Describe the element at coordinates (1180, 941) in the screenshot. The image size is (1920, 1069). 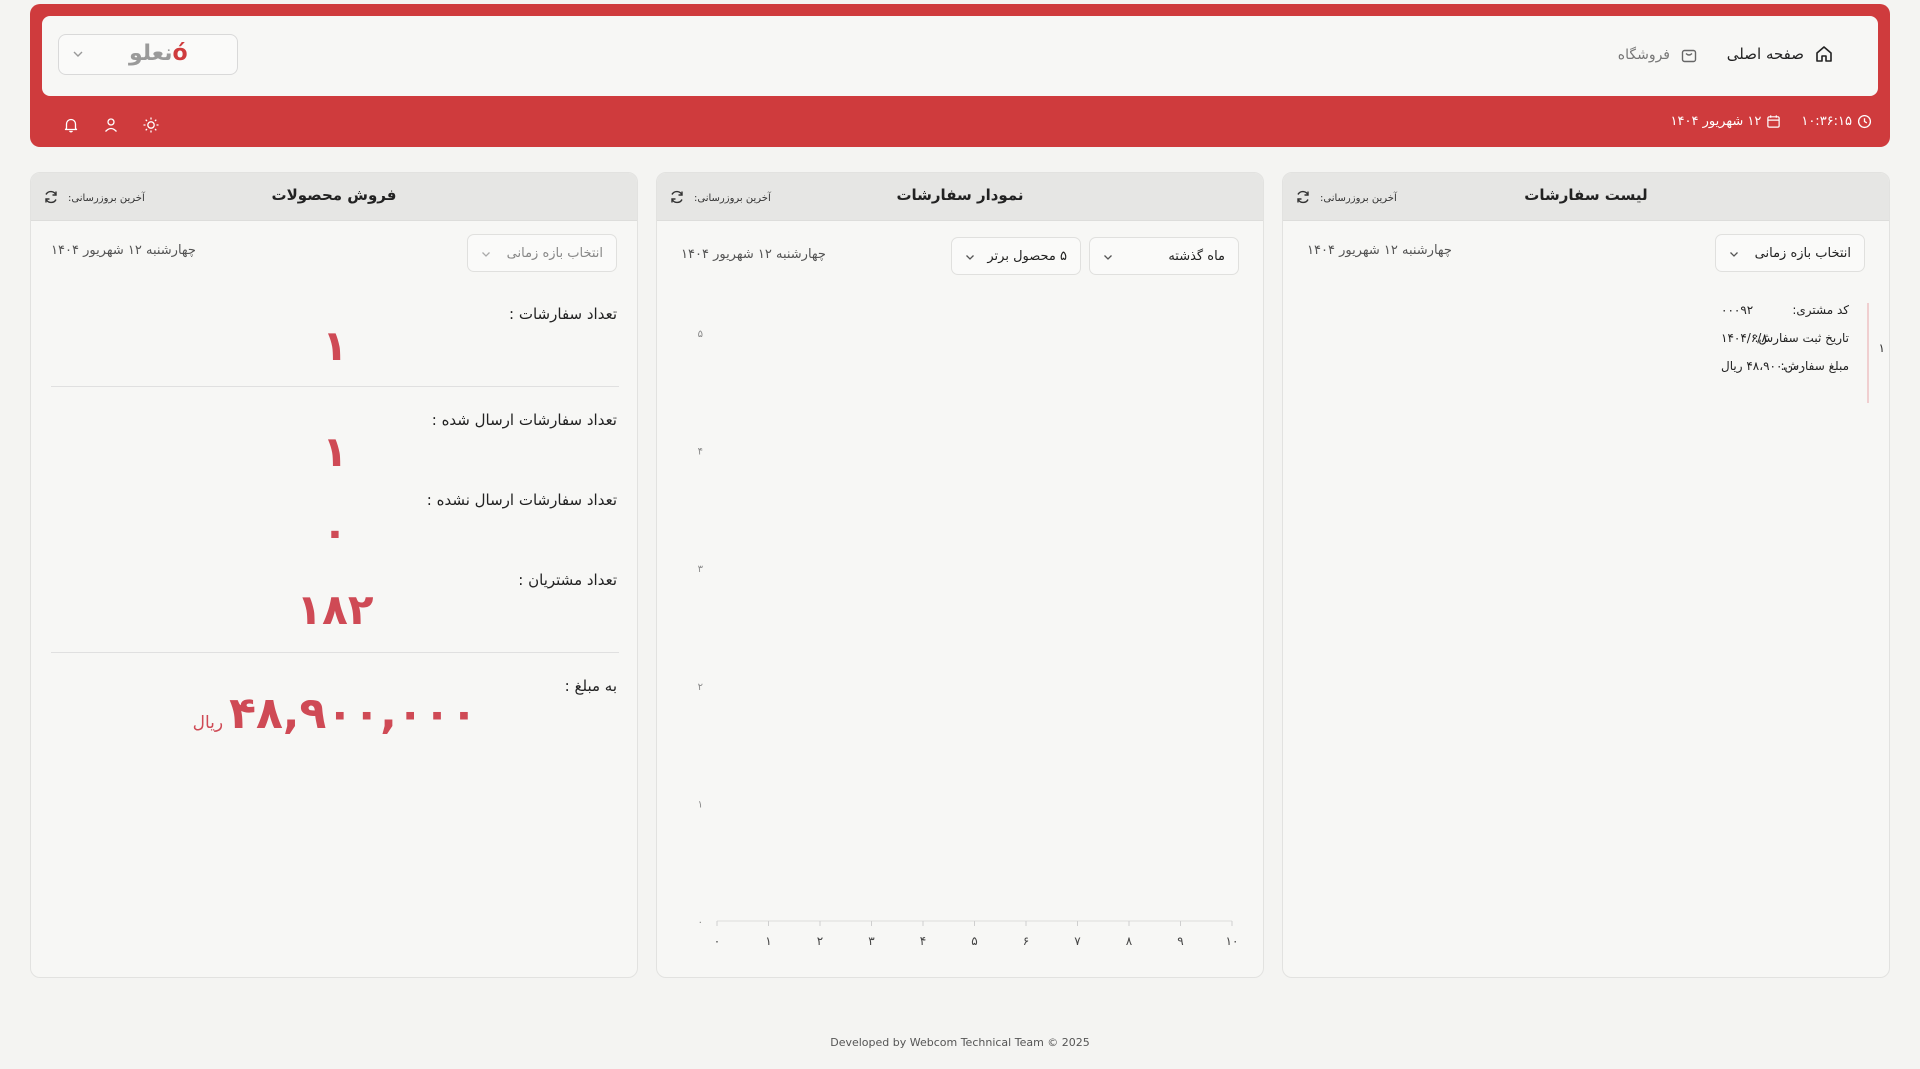
I see `x-tick-label: ۹` at that location.